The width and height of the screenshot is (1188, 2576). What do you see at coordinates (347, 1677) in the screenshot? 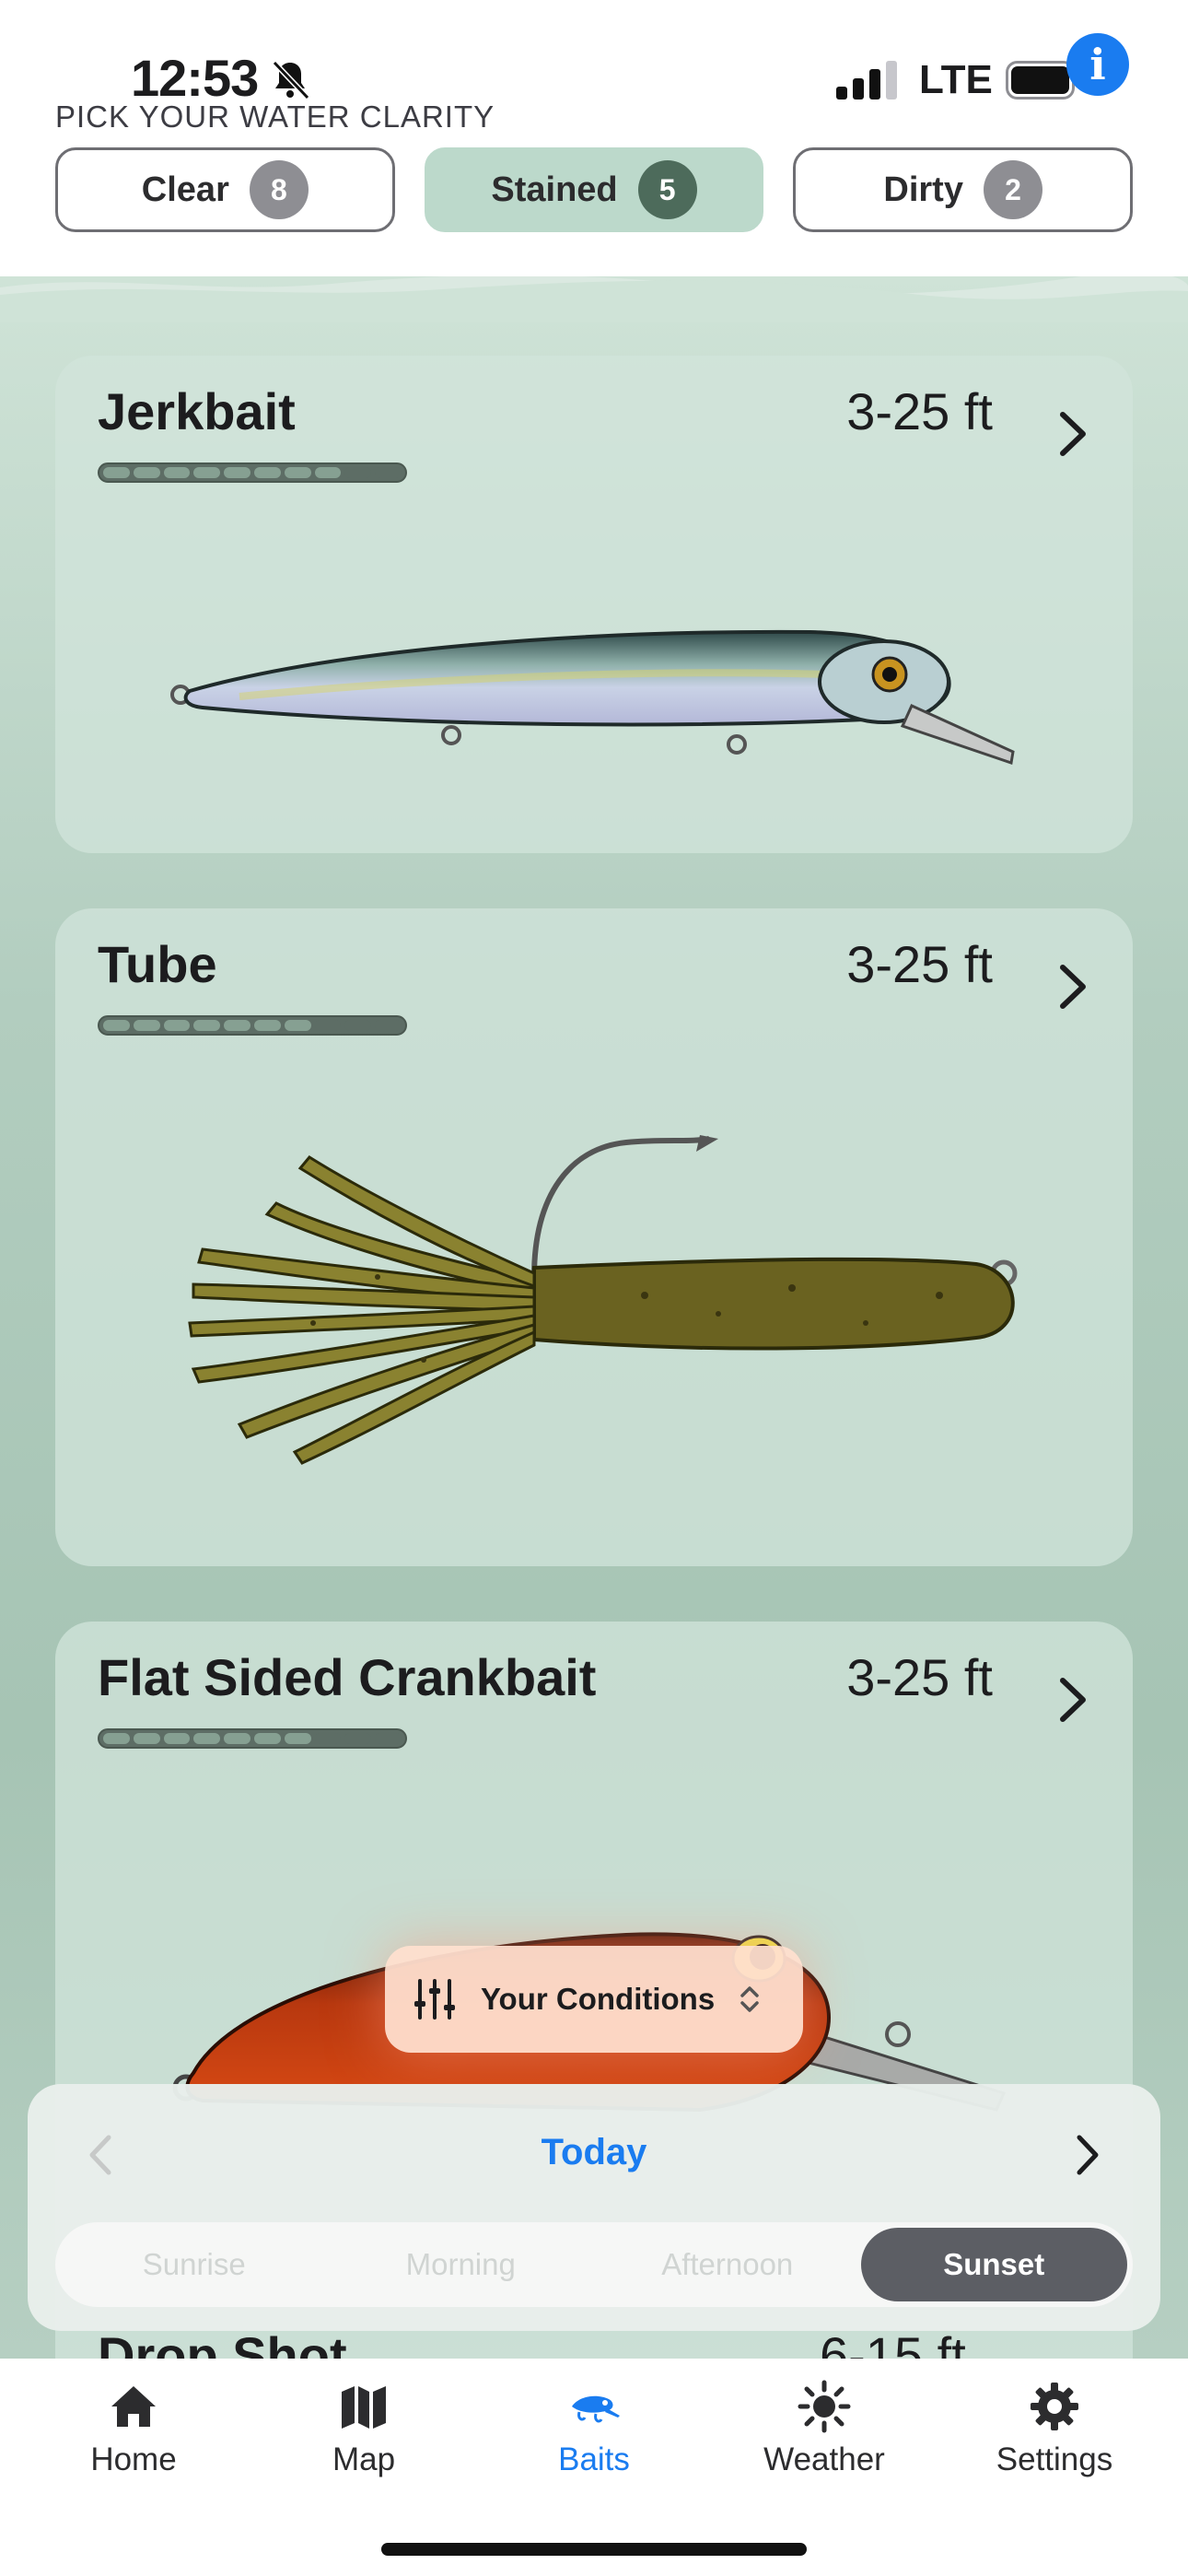
I see `bait-name: Flat Sided Crankbait` at bounding box center [347, 1677].